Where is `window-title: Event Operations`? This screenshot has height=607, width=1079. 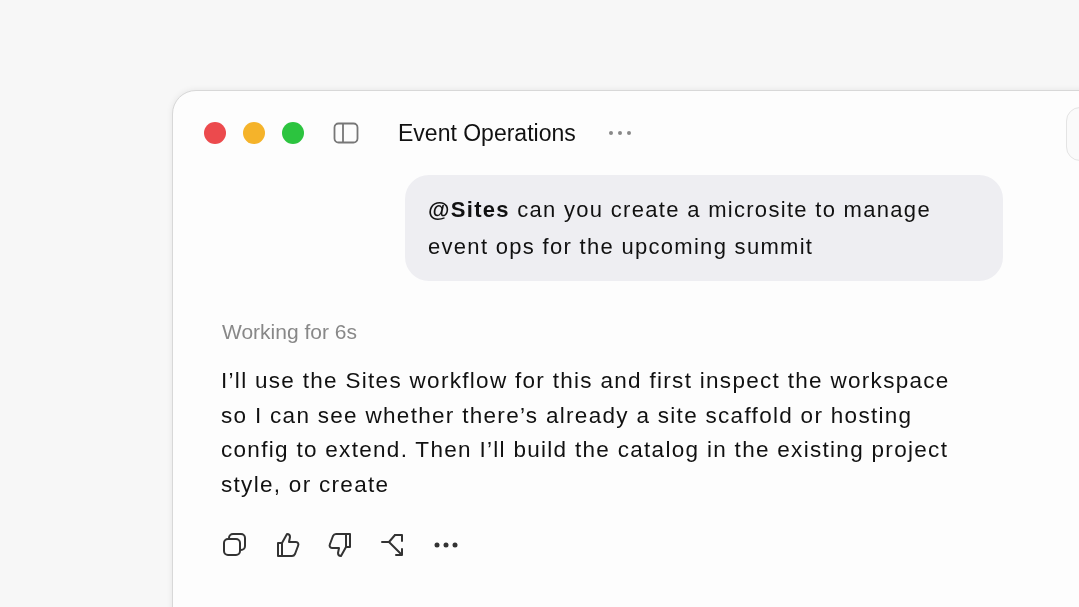 window-title: Event Operations is located at coordinates (487, 133).